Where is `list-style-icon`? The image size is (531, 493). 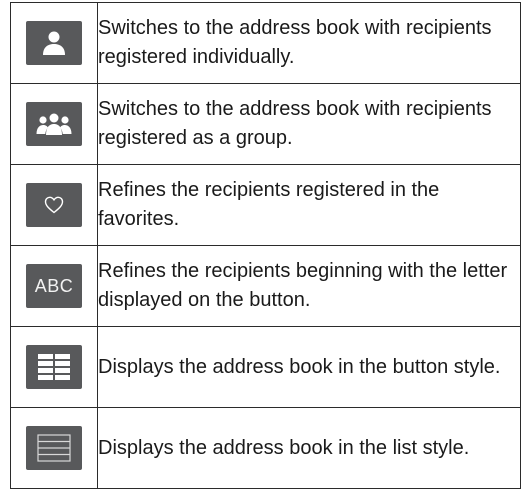 list-style-icon is located at coordinates (54, 448).